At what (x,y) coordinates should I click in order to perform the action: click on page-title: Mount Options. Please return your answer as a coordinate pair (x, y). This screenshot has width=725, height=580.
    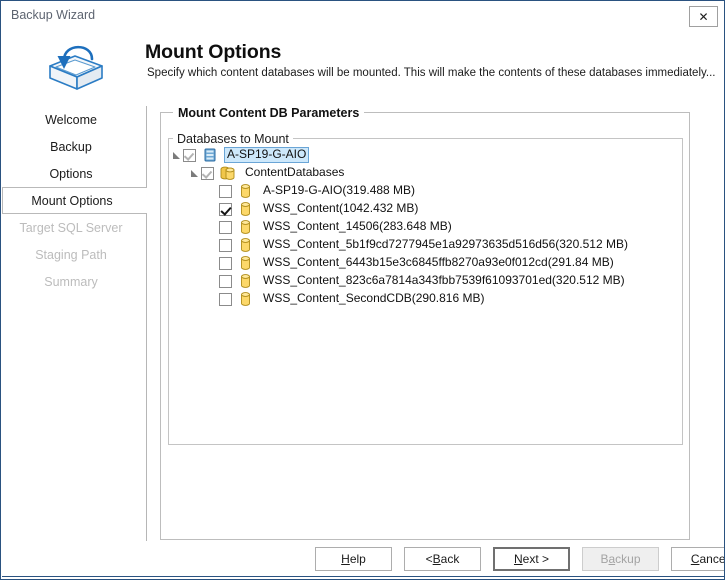
    Looking at the image, I should click on (213, 52).